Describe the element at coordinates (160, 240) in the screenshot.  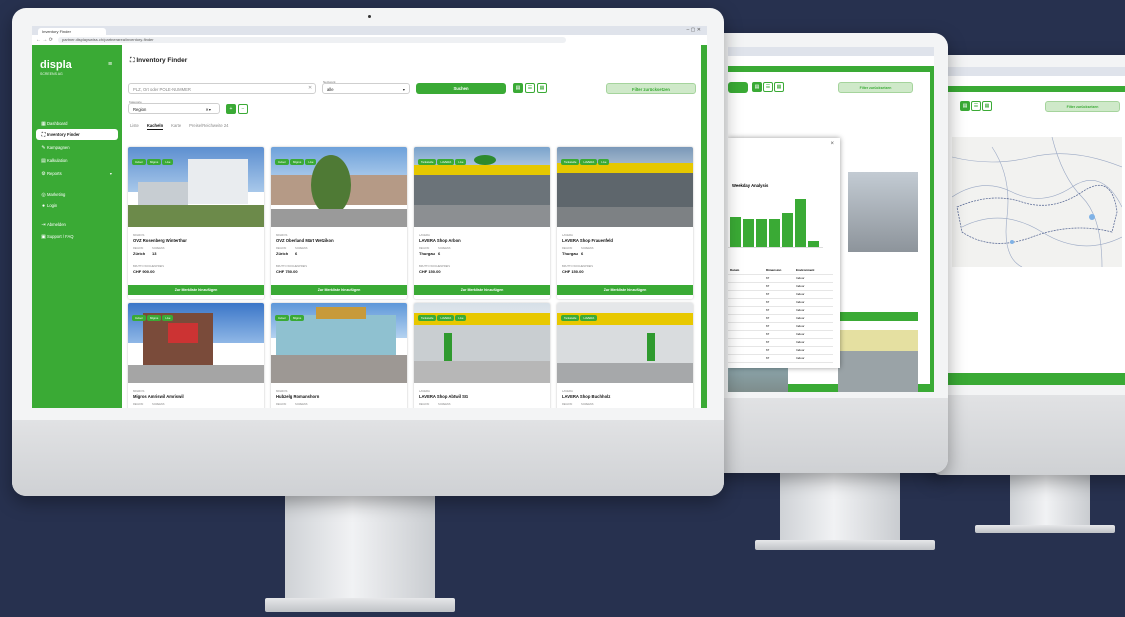
I see `card-title: OVZ Rosenberg Winterthur` at that location.